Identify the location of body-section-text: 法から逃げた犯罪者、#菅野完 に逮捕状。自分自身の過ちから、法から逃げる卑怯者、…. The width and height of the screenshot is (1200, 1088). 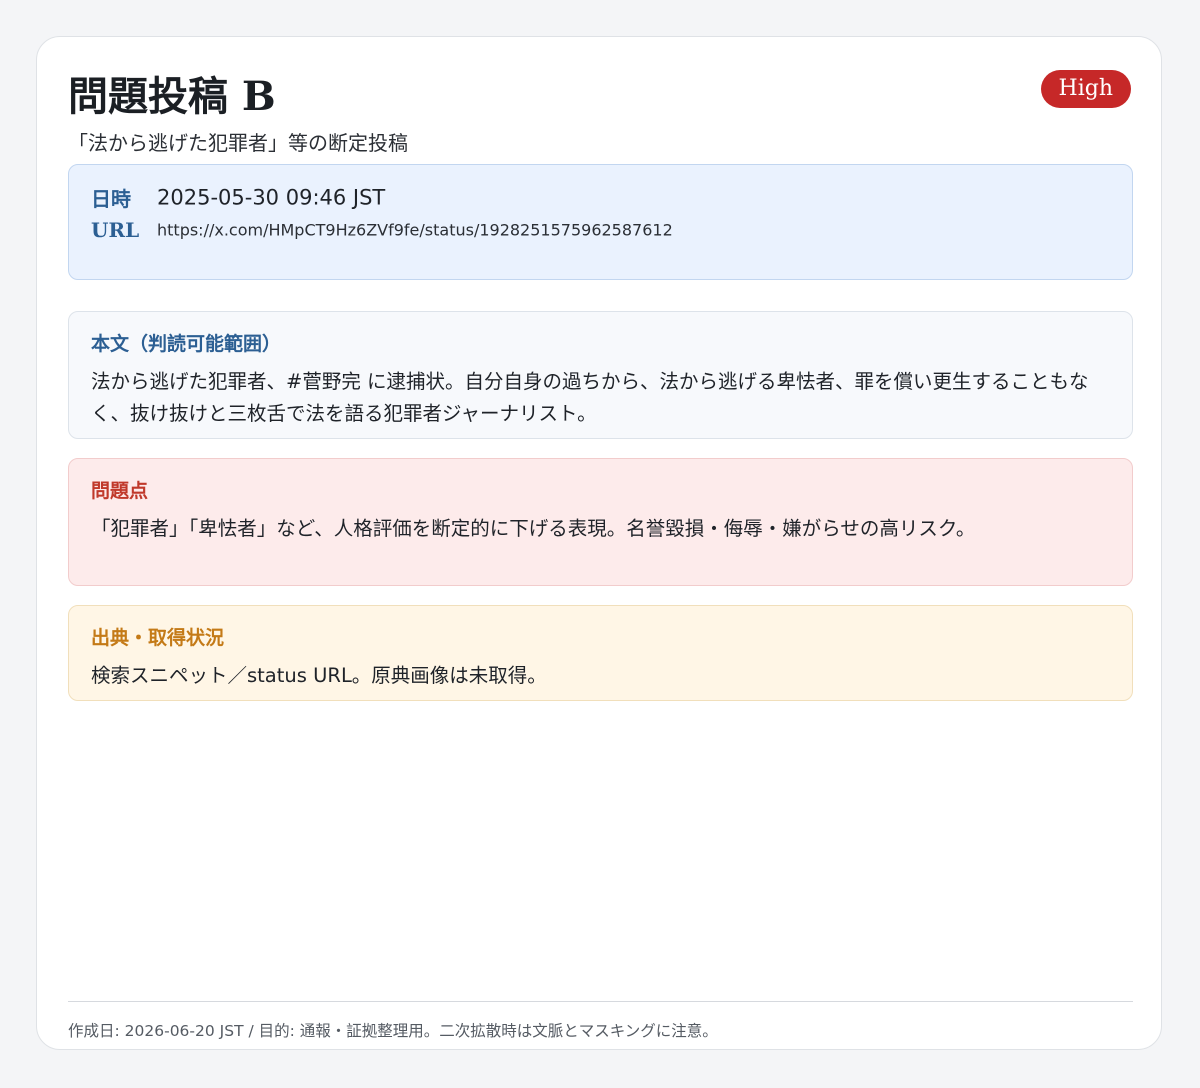
(590, 397).